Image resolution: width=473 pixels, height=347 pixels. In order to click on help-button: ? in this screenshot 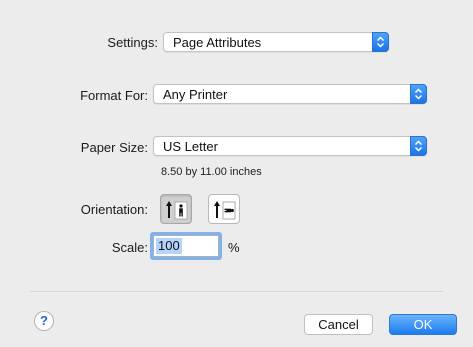, I will do `click(44, 321)`.